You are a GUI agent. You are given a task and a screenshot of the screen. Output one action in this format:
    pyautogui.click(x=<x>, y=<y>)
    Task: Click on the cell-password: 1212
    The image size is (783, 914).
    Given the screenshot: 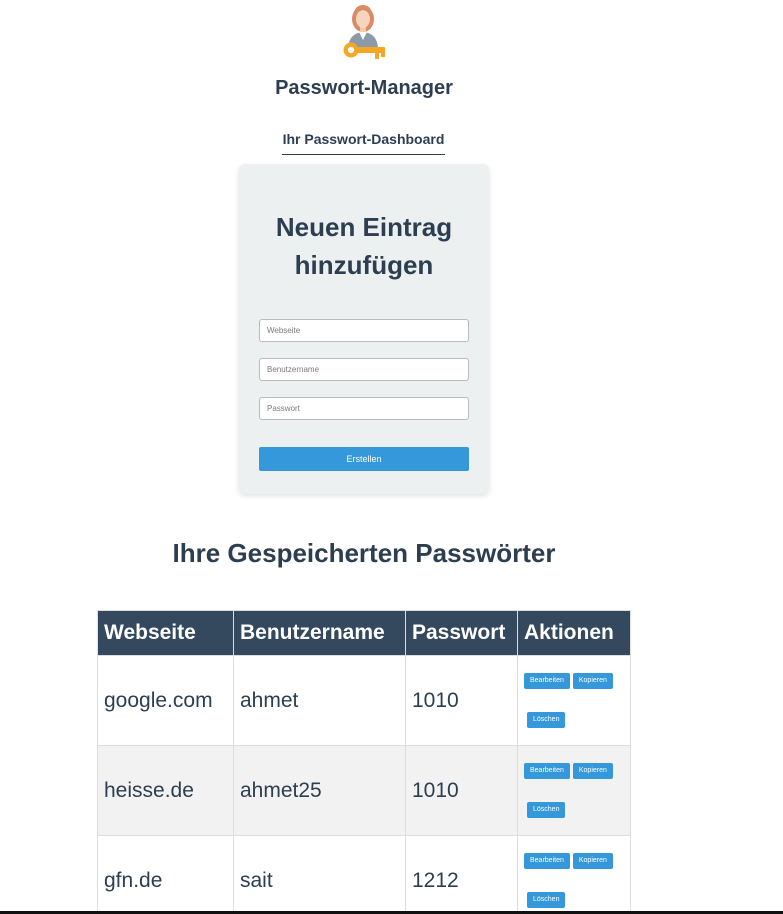 What is the action you would take?
    pyautogui.click(x=461, y=874)
    